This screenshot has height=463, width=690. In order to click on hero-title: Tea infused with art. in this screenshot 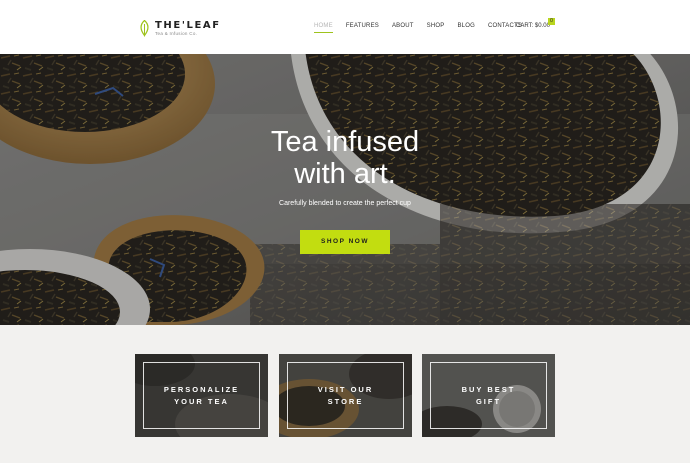, I will do `click(345, 158)`.